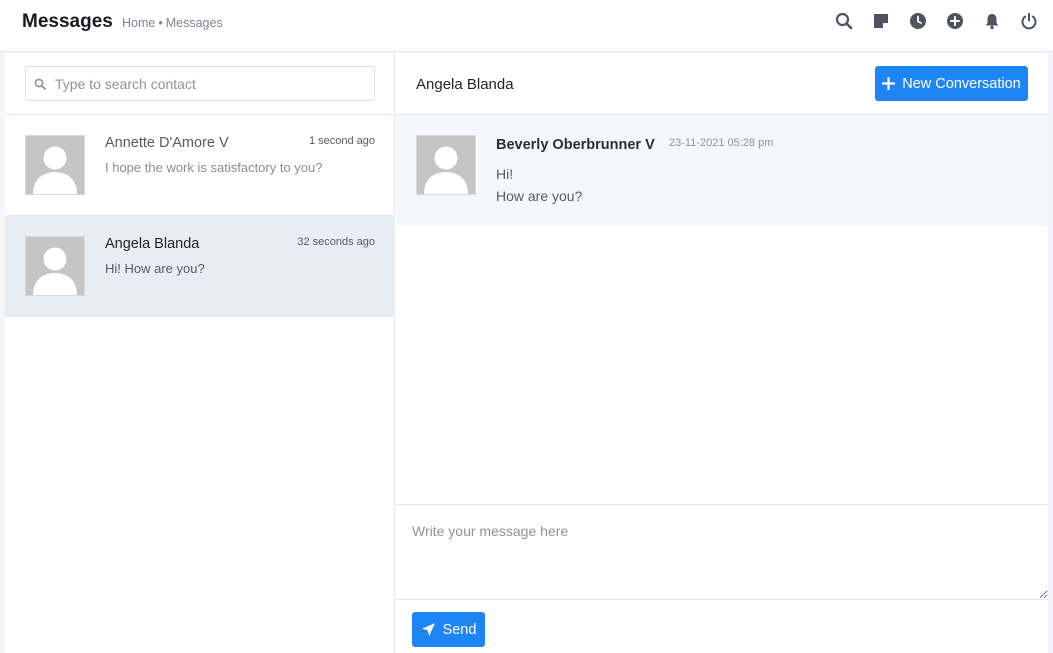 Image resolution: width=1053 pixels, height=653 pixels. I want to click on page-title: Messages, so click(67, 21).